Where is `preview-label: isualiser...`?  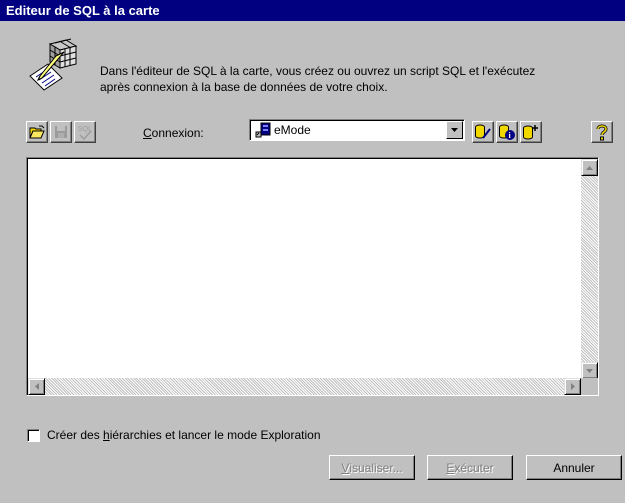
preview-label: isualiser... is located at coordinates (376, 467).